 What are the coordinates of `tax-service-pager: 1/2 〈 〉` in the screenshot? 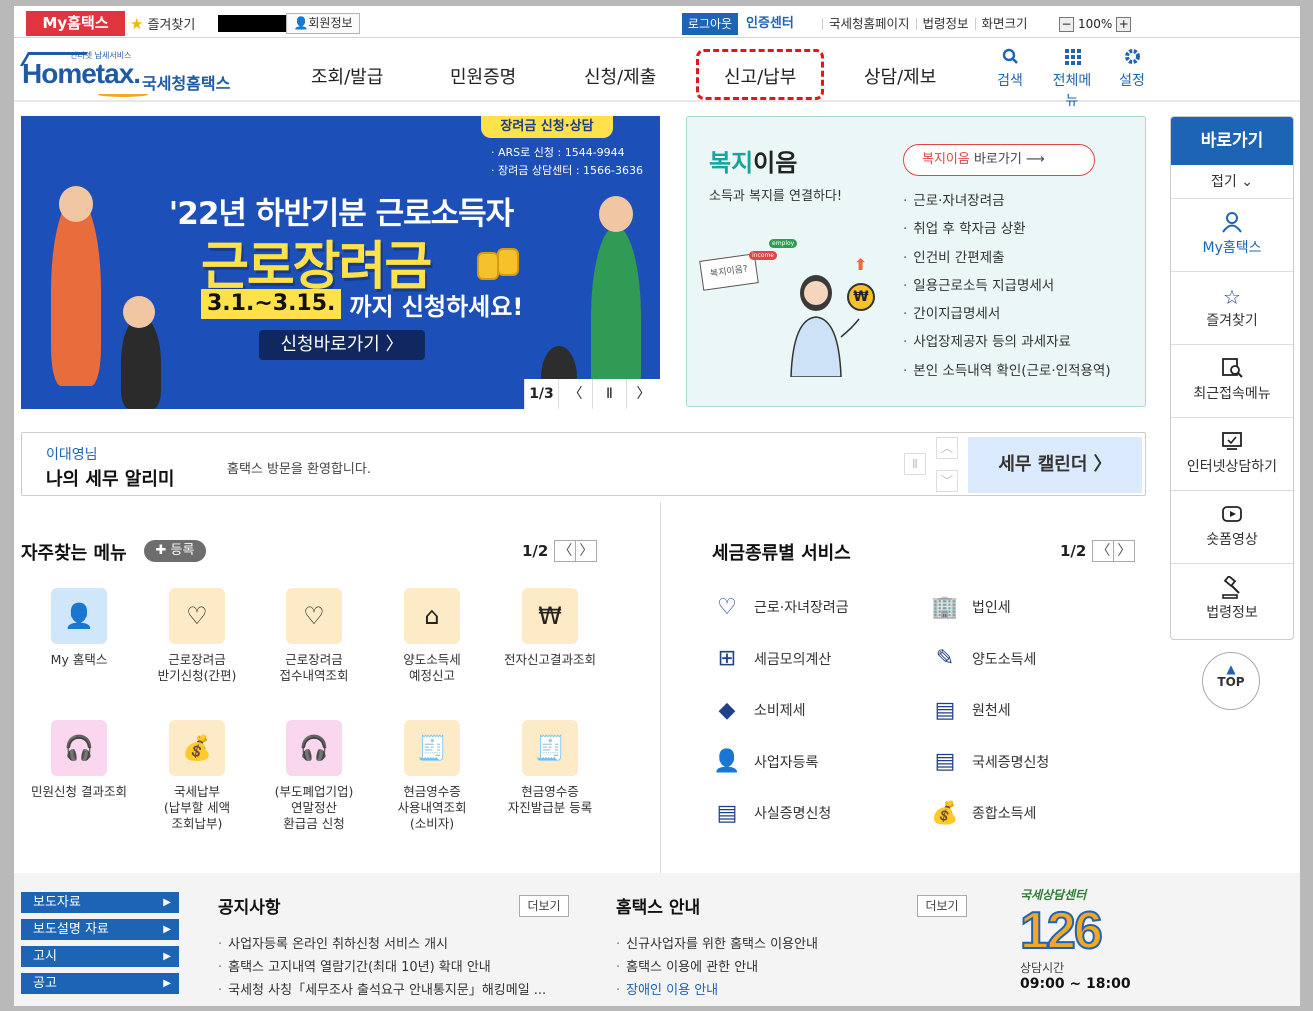 It's located at (1098, 551).